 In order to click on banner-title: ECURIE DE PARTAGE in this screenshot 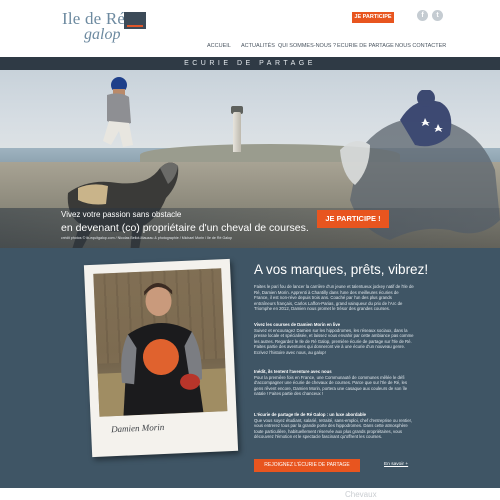, I will do `click(250, 63)`.